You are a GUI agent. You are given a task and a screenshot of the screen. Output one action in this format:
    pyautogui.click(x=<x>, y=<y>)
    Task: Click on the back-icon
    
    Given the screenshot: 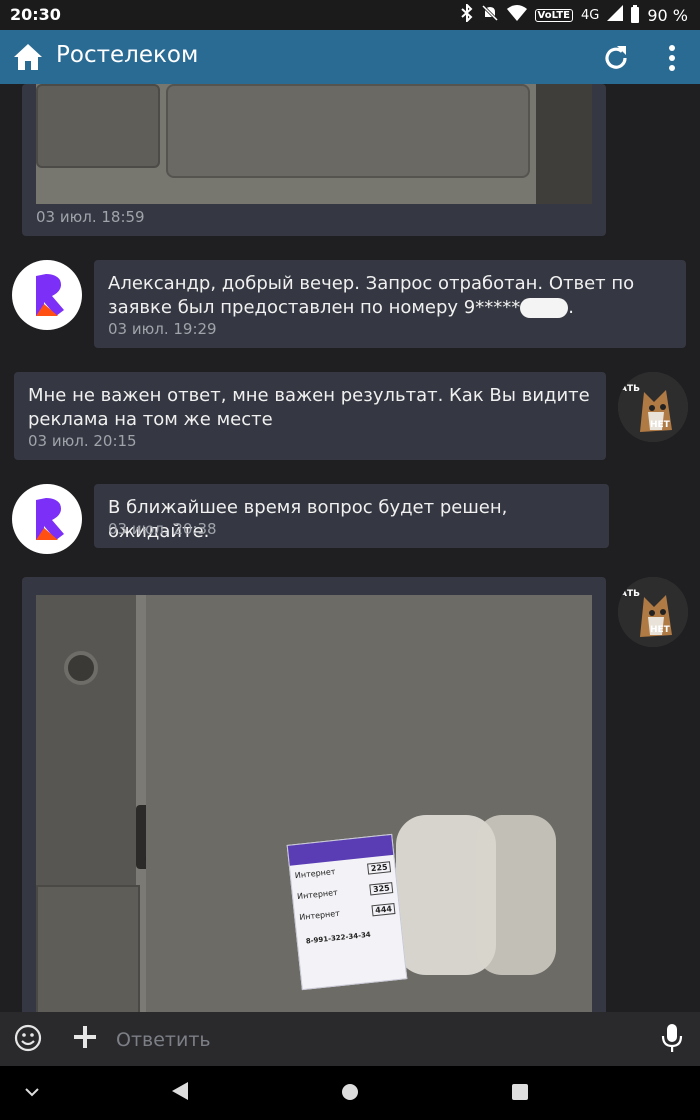 What is the action you would take?
    pyautogui.click(x=180, y=1091)
    